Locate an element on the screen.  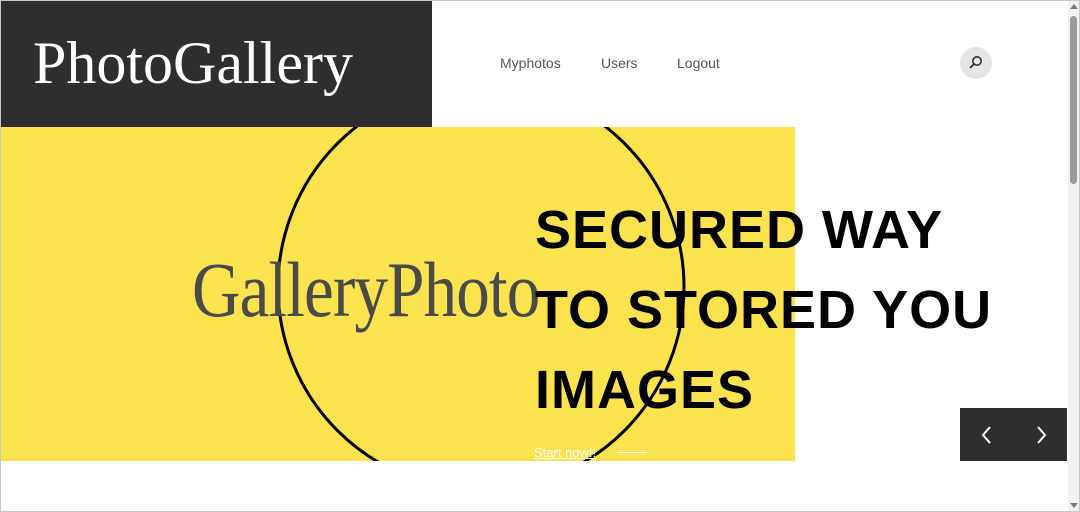
scroll-up-arrow-icon is located at coordinates (1074, 6).